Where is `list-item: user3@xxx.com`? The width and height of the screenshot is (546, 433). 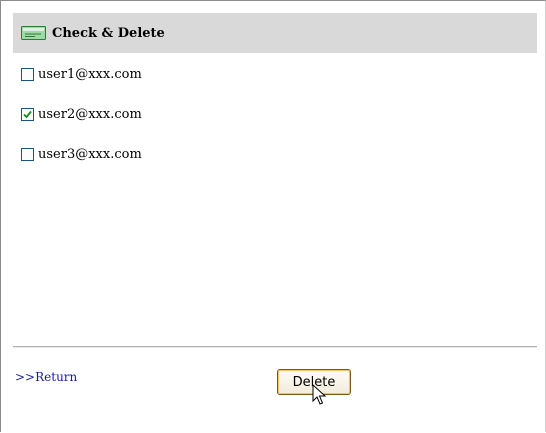
list-item: user3@xxx.com is located at coordinates (81, 154).